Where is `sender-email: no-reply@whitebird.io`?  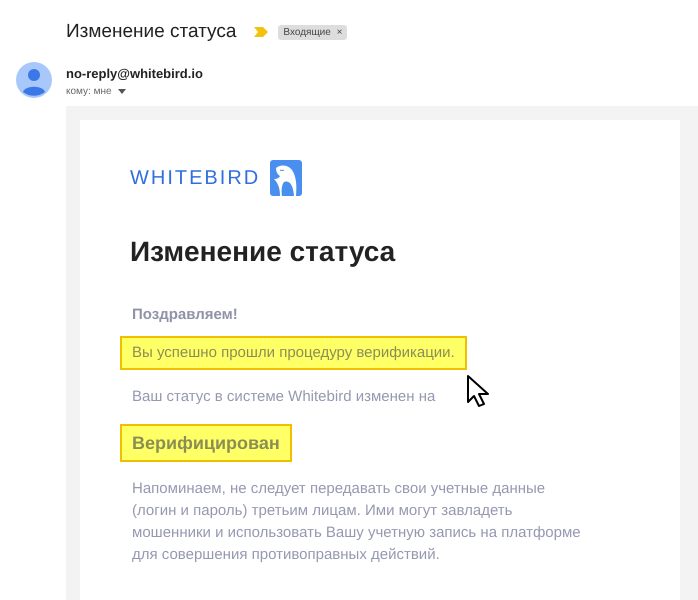
sender-email: no-reply@whitebird.io is located at coordinates (134, 73).